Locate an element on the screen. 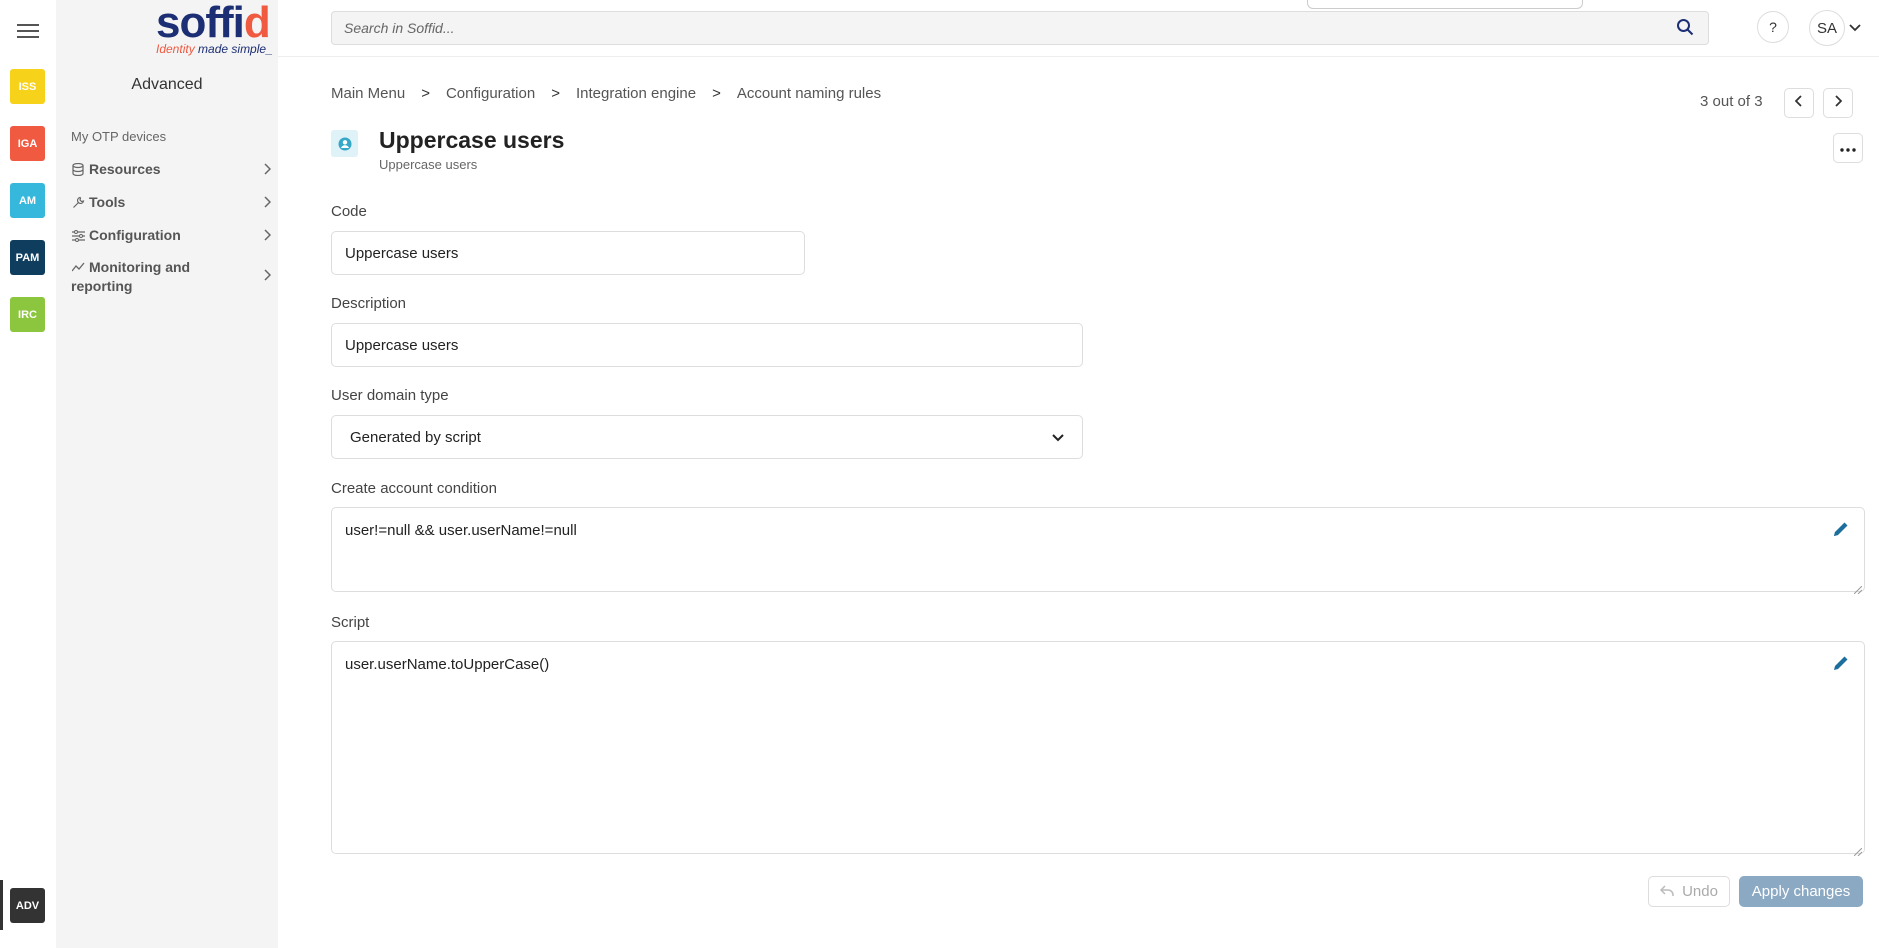 The width and height of the screenshot is (1879, 948). undo-label: Undo is located at coordinates (1700, 891).